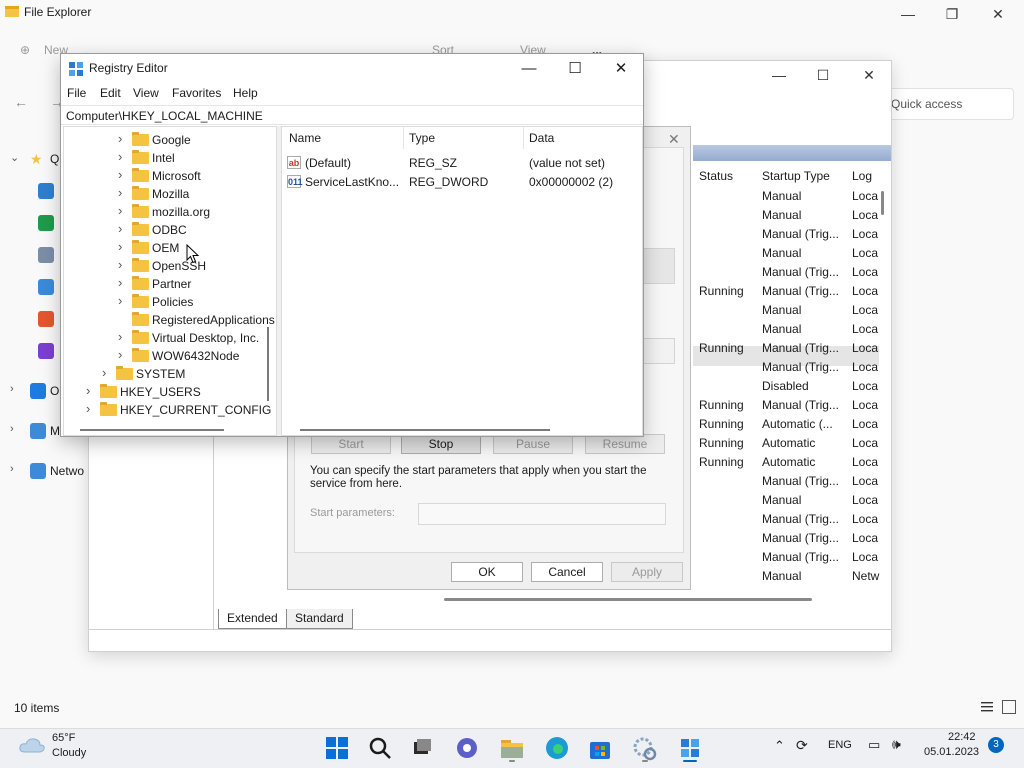 The height and width of the screenshot is (768, 1024). What do you see at coordinates (567, 572) in the screenshot?
I see `cancel-button: Cancel` at bounding box center [567, 572].